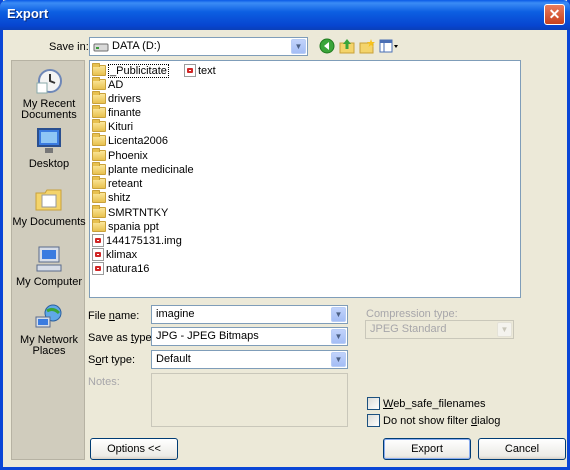 The image size is (570, 470). I want to click on no-filter-dialog-checkbox, so click(373, 420).